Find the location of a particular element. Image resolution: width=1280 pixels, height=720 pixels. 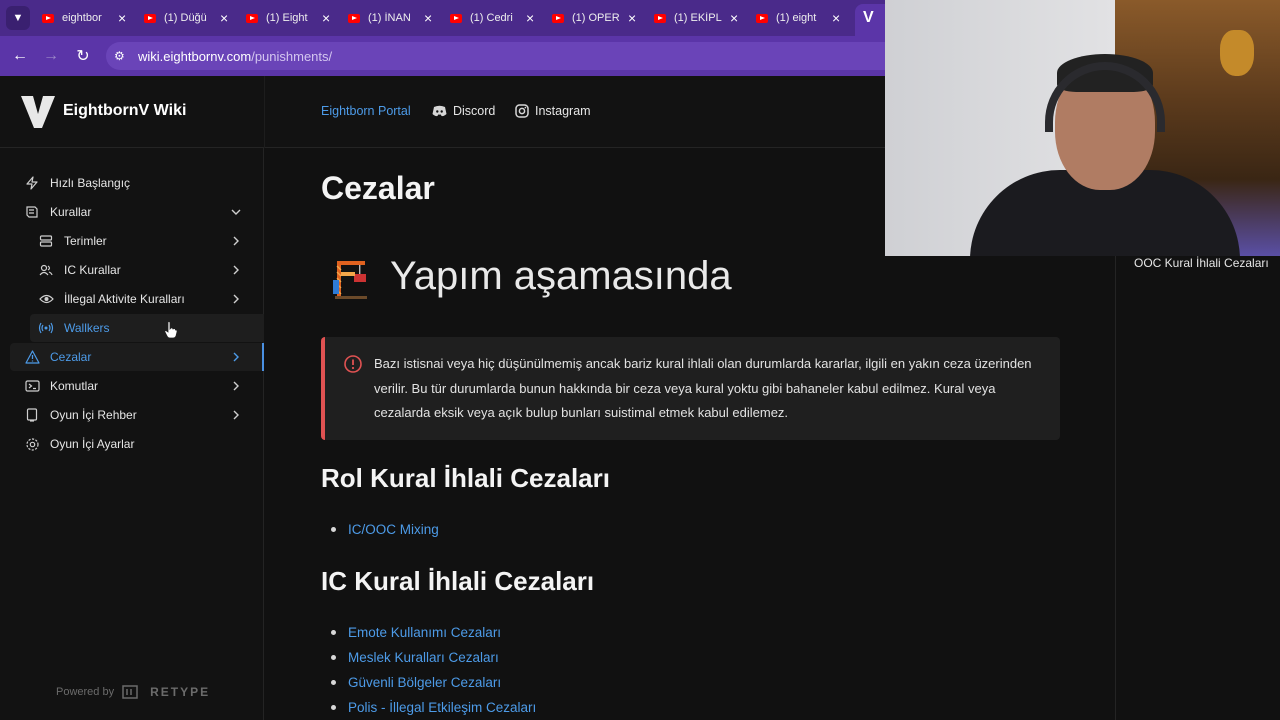

sidebar-item-label: İllegal Aktivite Kuralları is located at coordinates (124, 299).